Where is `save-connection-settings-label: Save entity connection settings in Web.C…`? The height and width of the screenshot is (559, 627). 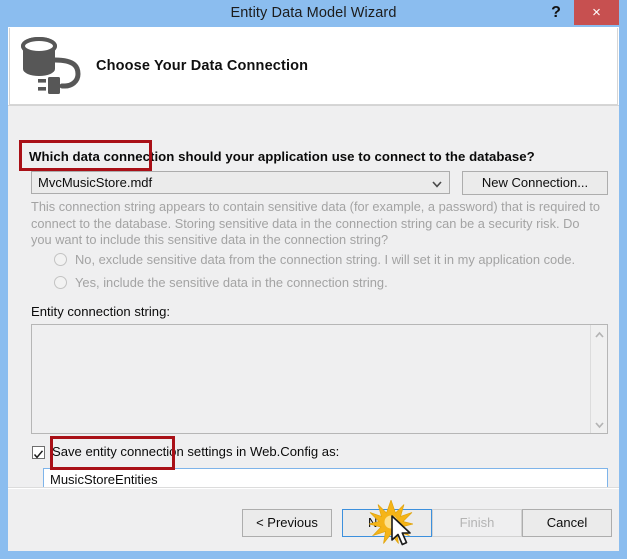
save-connection-settings-label: Save entity connection settings in Web.C… is located at coordinates (196, 451).